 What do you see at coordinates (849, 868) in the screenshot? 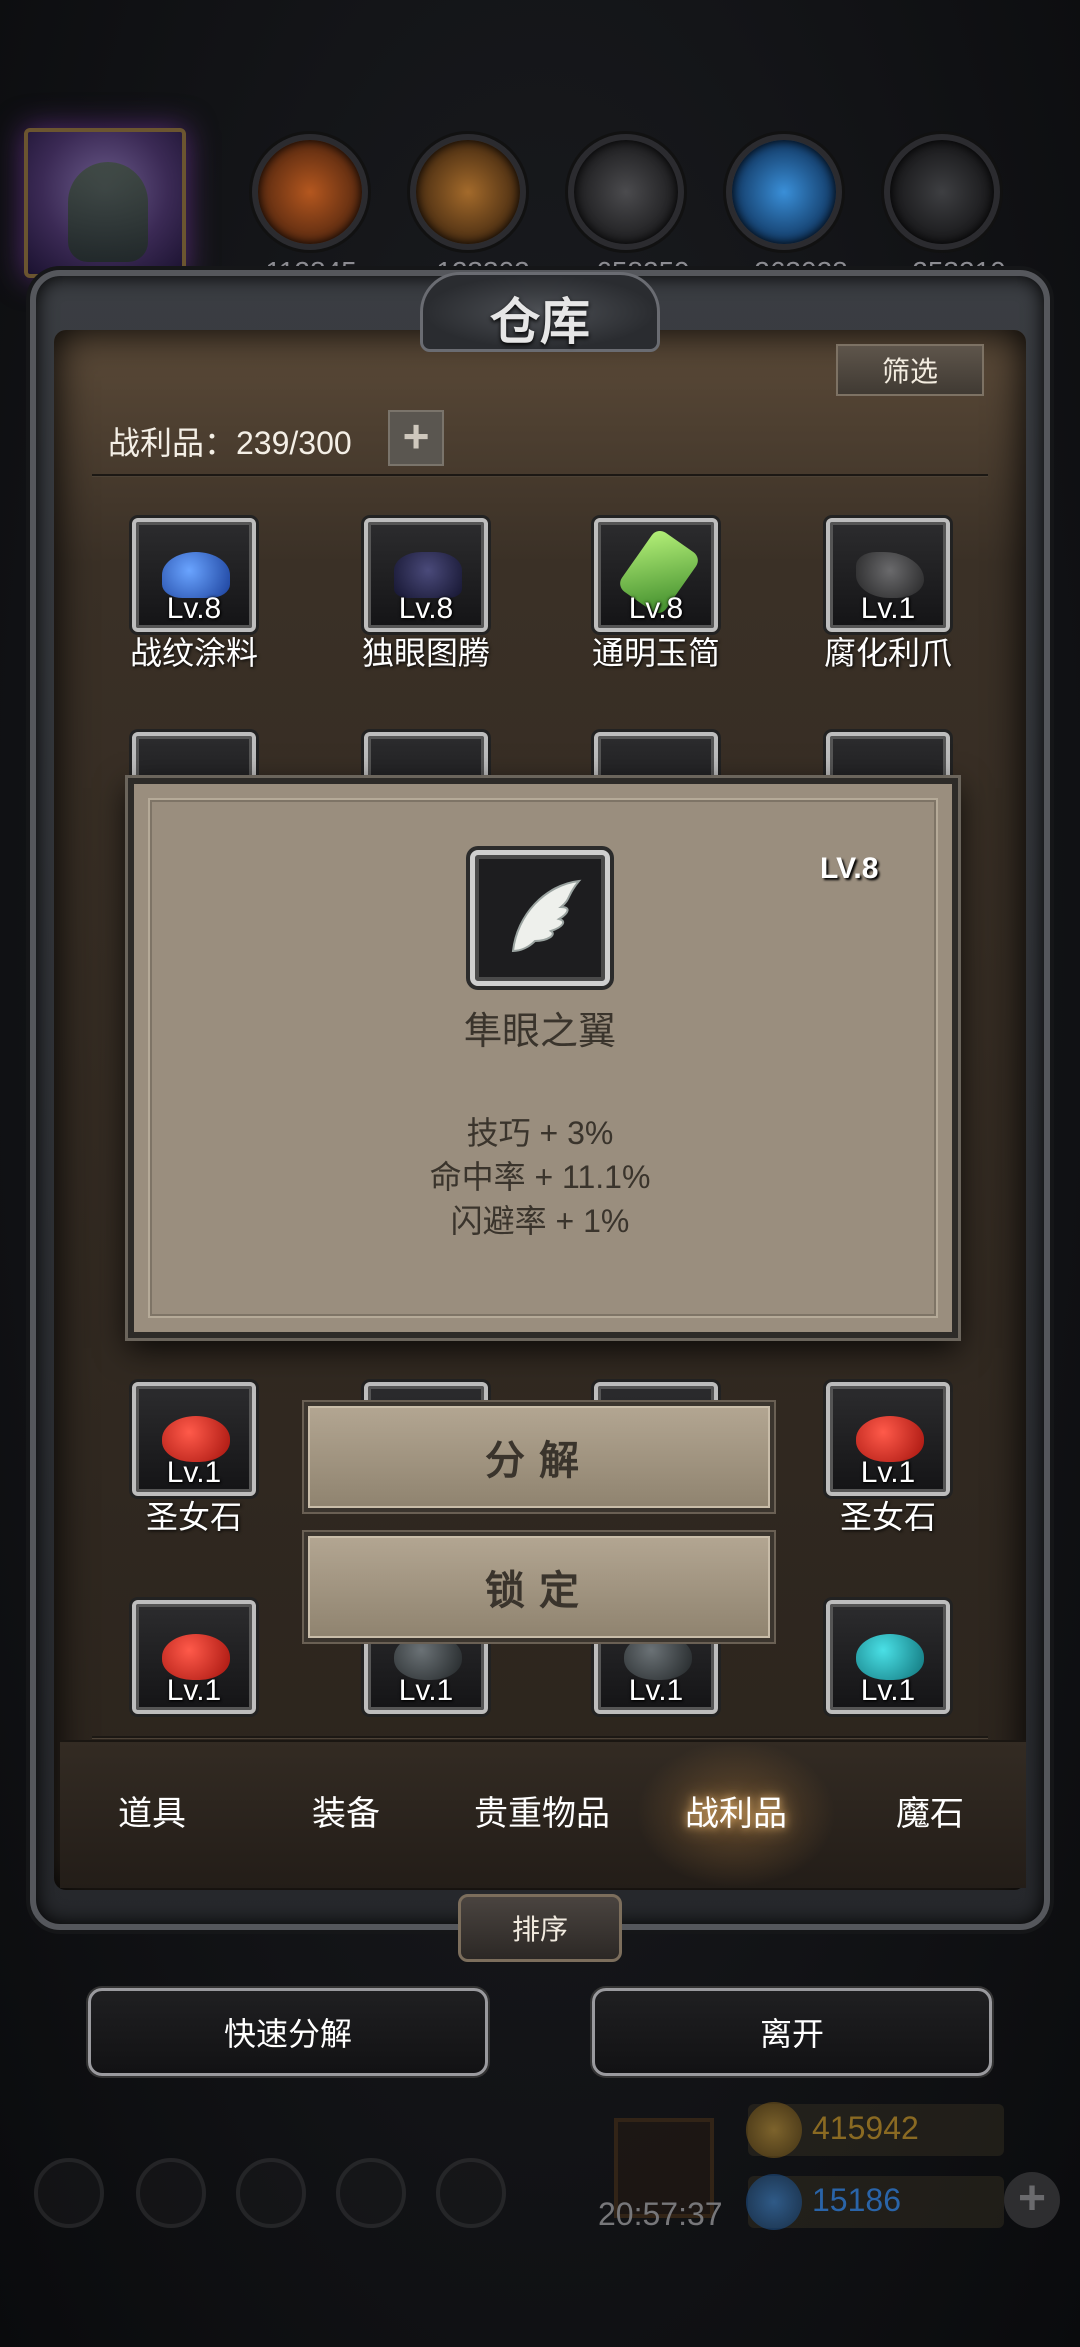
I see `popup-level: LV.8` at bounding box center [849, 868].